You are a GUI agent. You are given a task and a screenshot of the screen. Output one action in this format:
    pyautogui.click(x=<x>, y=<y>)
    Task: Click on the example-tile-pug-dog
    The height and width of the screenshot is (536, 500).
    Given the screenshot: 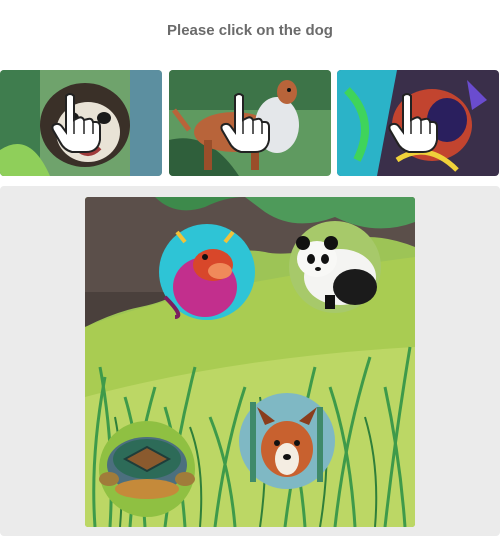 What is the action you would take?
    pyautogui.click(x=81, y=123)
    